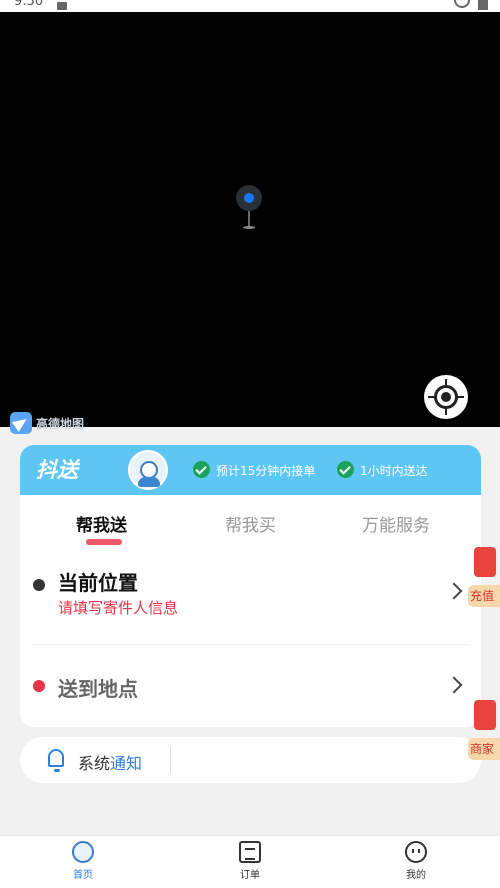  Describe the element at coordinates (126, 763) in the screenshot. I see `notice-highlight: 通知` at that location.